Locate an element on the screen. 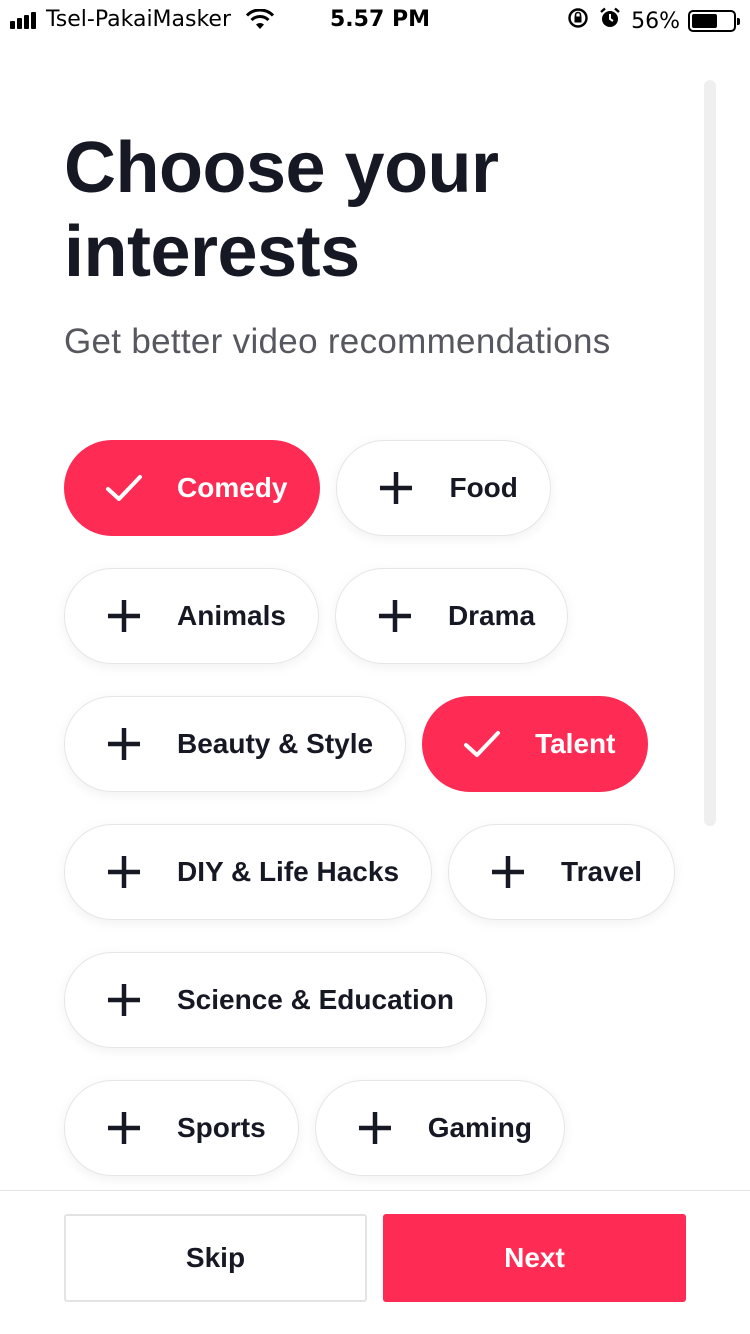 The width and height of the screenshot is (750, 1334). status-left: Tsel-PakaiMasker is located at coordinates (142, 19).